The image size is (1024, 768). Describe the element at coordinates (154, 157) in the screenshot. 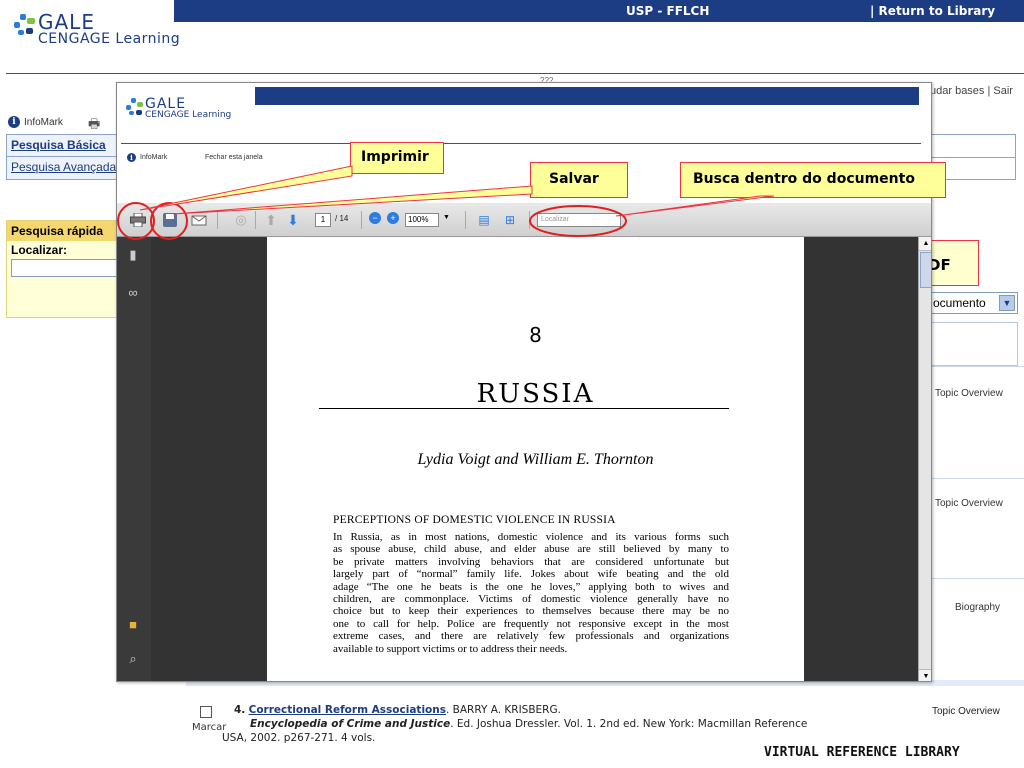

I see `popup-infomark-label: InfoMark` at that location.